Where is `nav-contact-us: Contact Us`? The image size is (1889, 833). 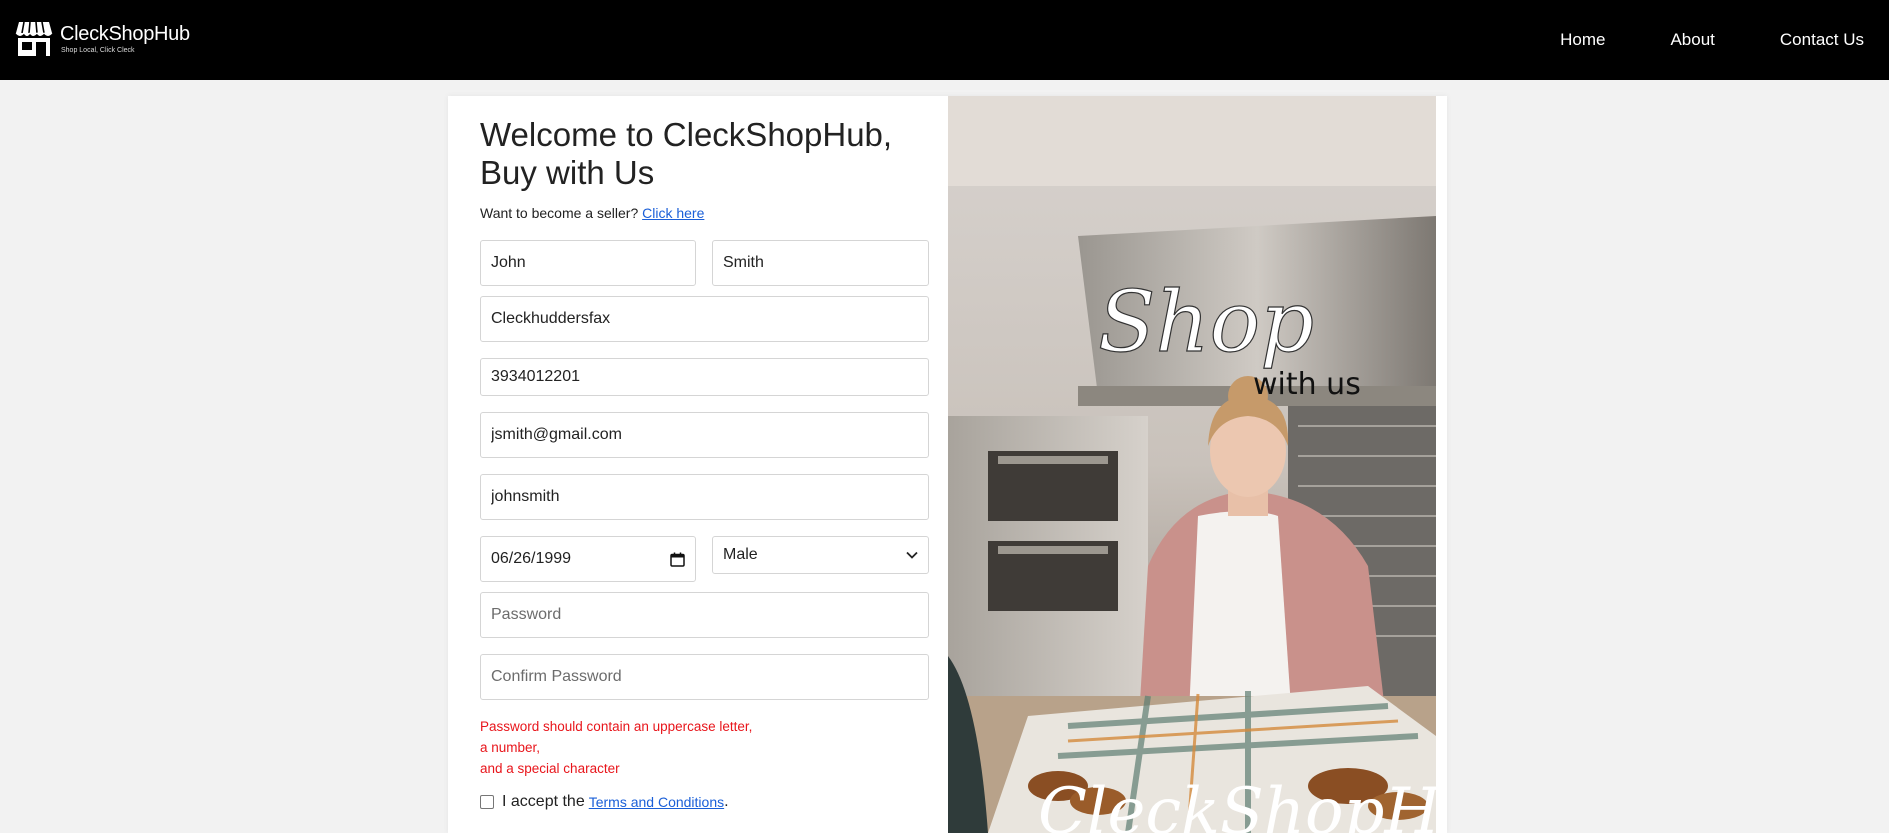 nav-contact-us: Contact Us is located at coordinates (1822, 40).